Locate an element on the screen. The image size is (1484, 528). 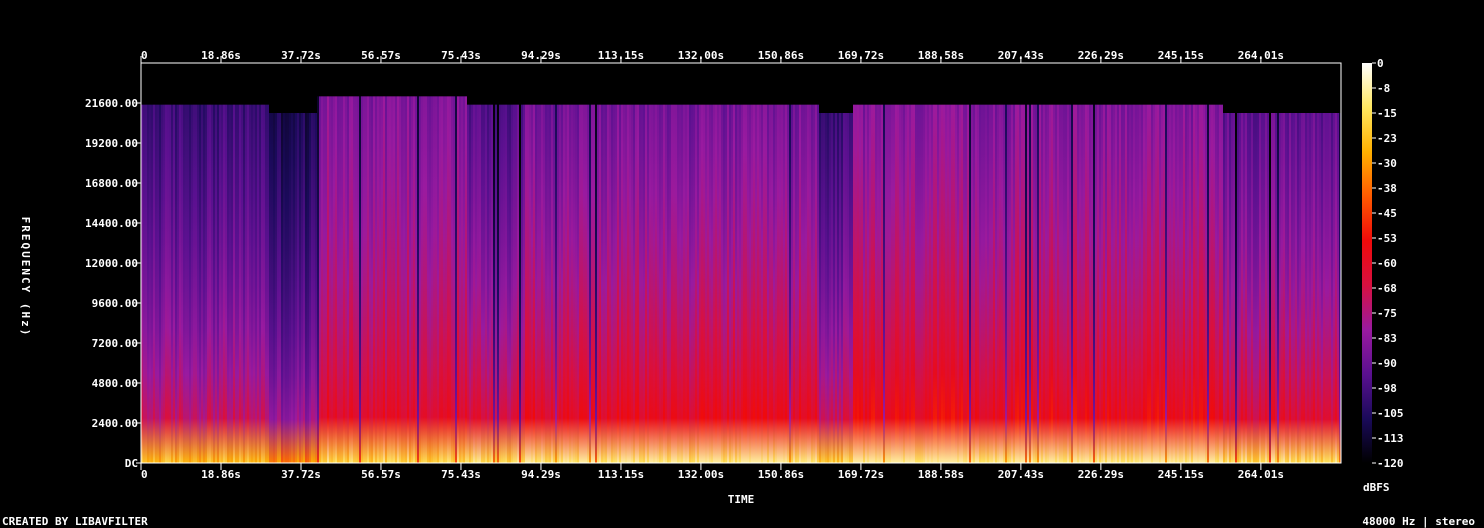
y-tick-label: 16800.00 is located at coordinates (111, 183).